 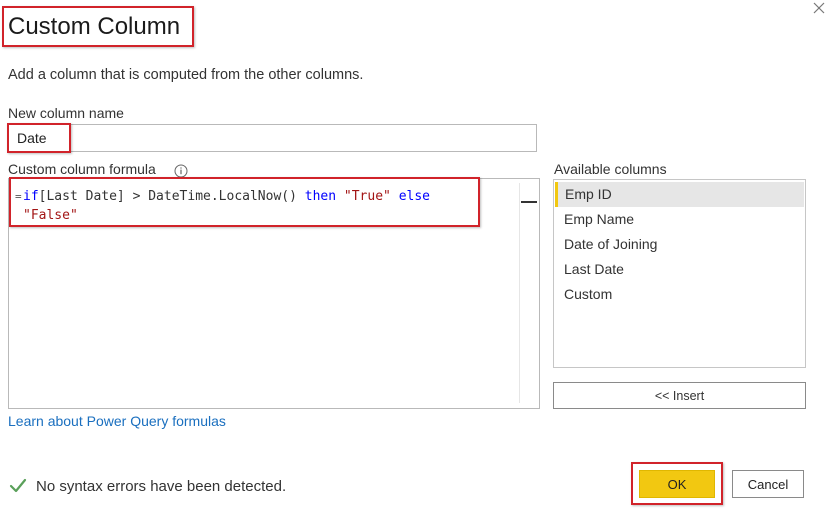 I want to click on column-item-date-of-joining: Date of Joining, so click(x=679, y=244).